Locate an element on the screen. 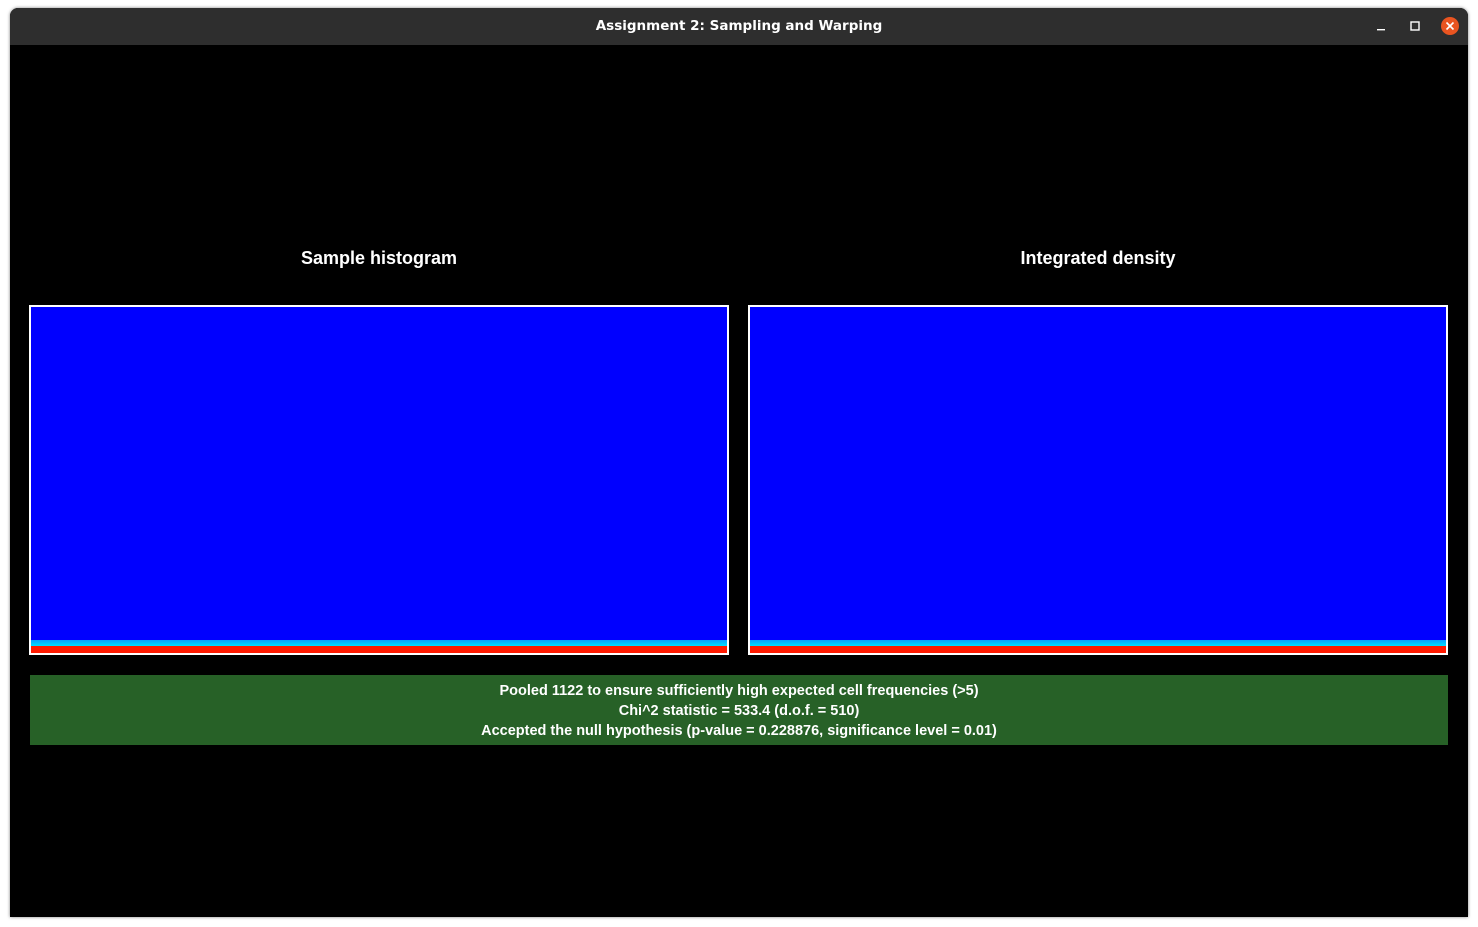 The image size is (1478, 927). maximize-button is located at coordinates (1415, 26).